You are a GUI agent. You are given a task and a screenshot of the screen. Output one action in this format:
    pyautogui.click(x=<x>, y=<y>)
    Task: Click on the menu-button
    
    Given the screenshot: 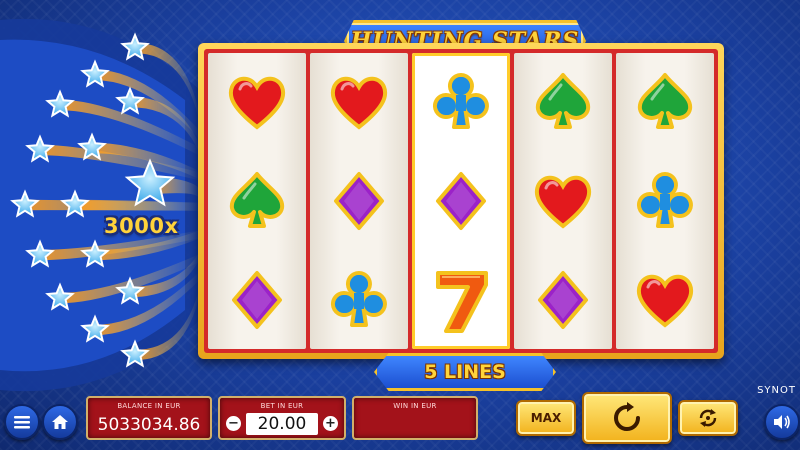 What is the action you would take?
    pyautogui.click(x=22, y=422)
    